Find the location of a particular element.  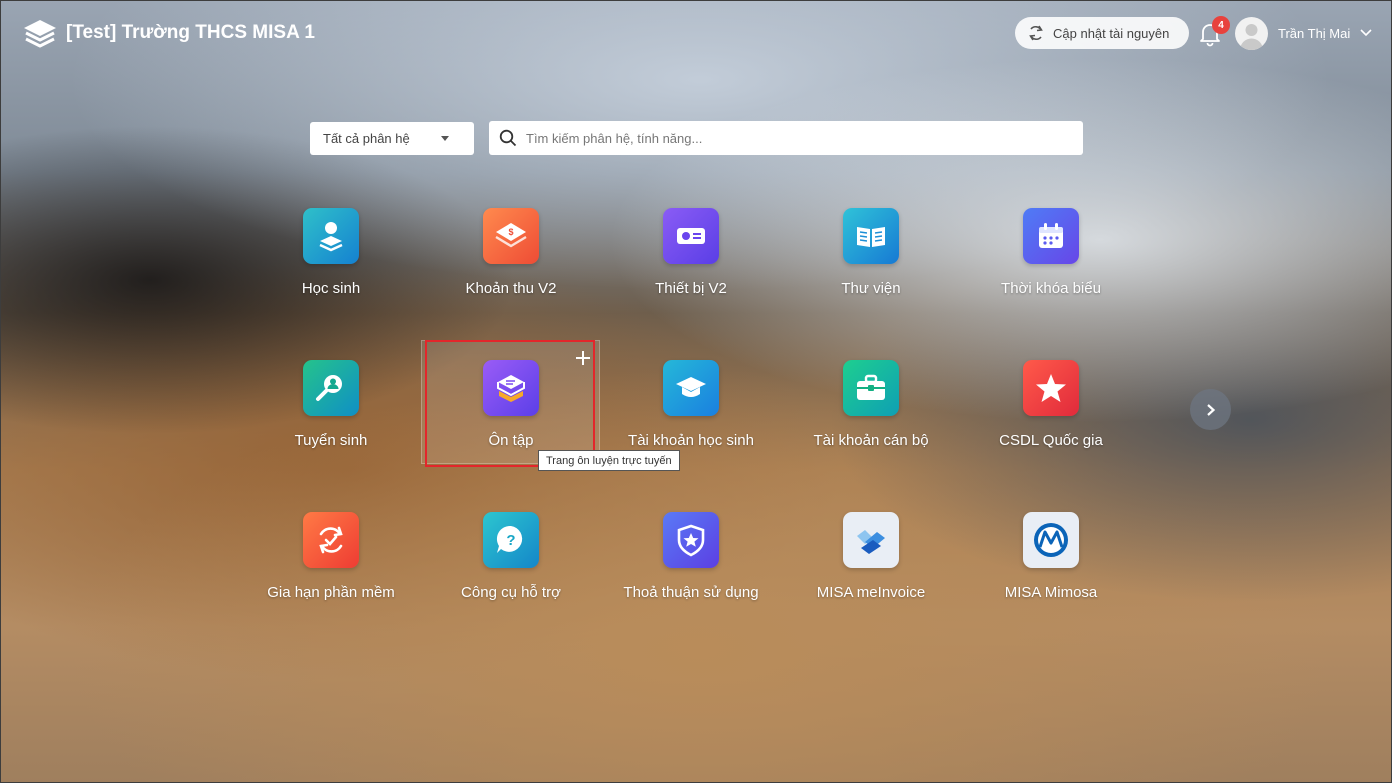

review-icon is located at coordinates (511, 388).